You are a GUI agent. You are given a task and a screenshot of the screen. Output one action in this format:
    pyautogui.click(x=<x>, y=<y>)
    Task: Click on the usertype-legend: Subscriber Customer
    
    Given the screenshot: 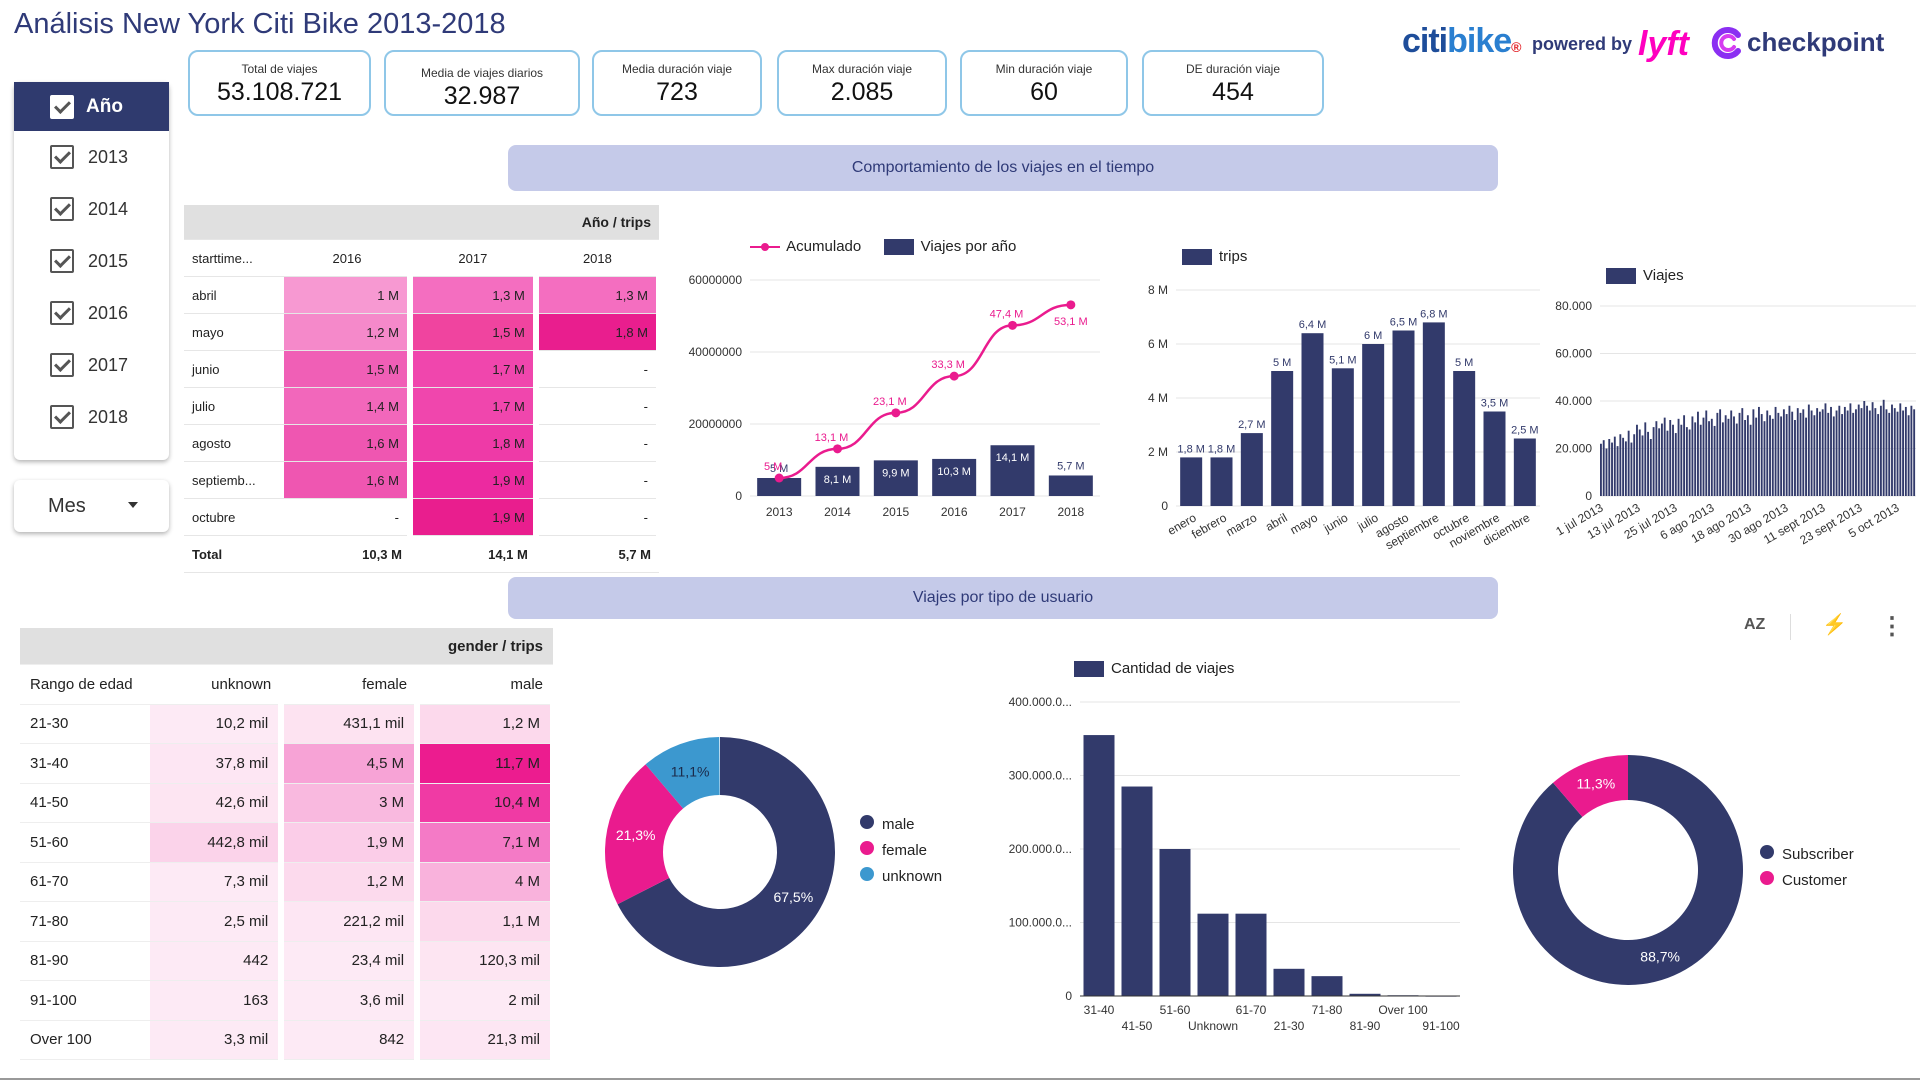 What is the action you would take?
    pyautogui.click(x=1807, y=868)
    